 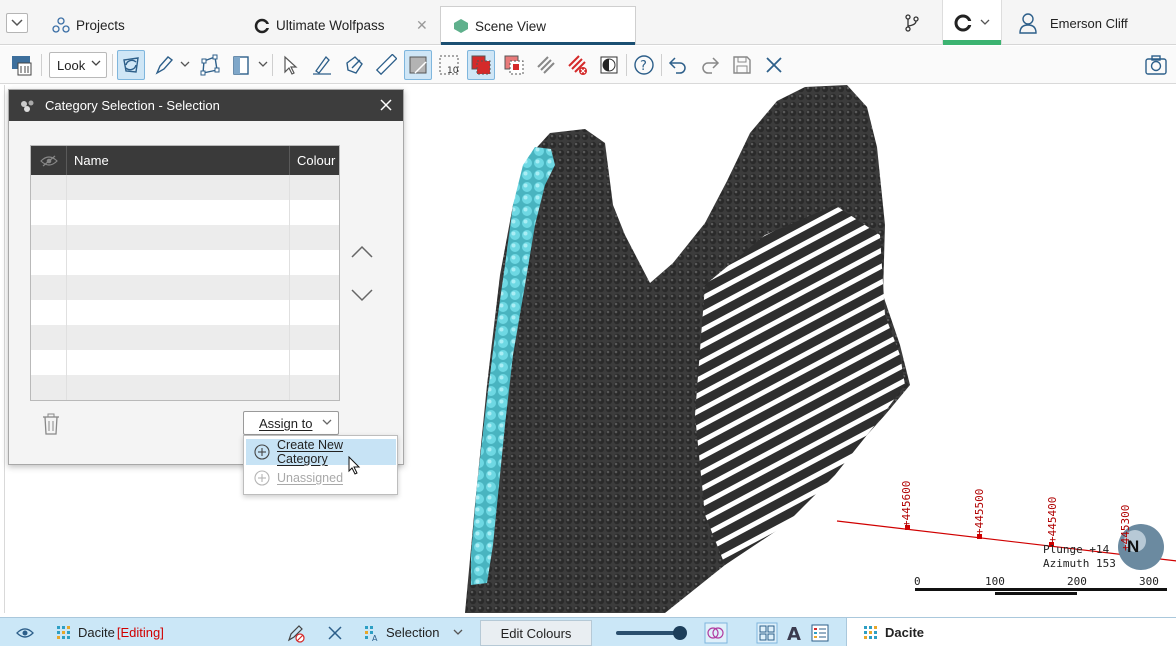 I want to click on shown-objects-panel: Dacite, so click(x=1011, y=632).